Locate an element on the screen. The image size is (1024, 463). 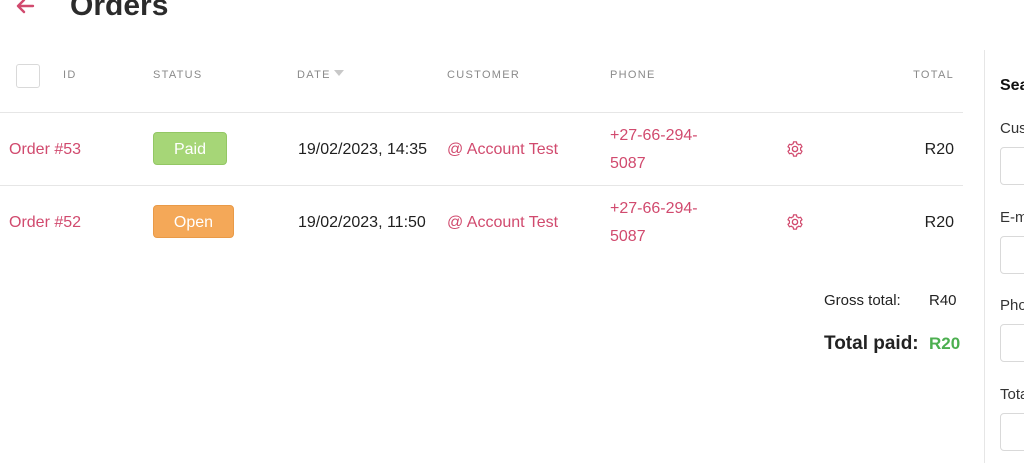
email-field-label: E-m is located at coordinates (1012, 217).